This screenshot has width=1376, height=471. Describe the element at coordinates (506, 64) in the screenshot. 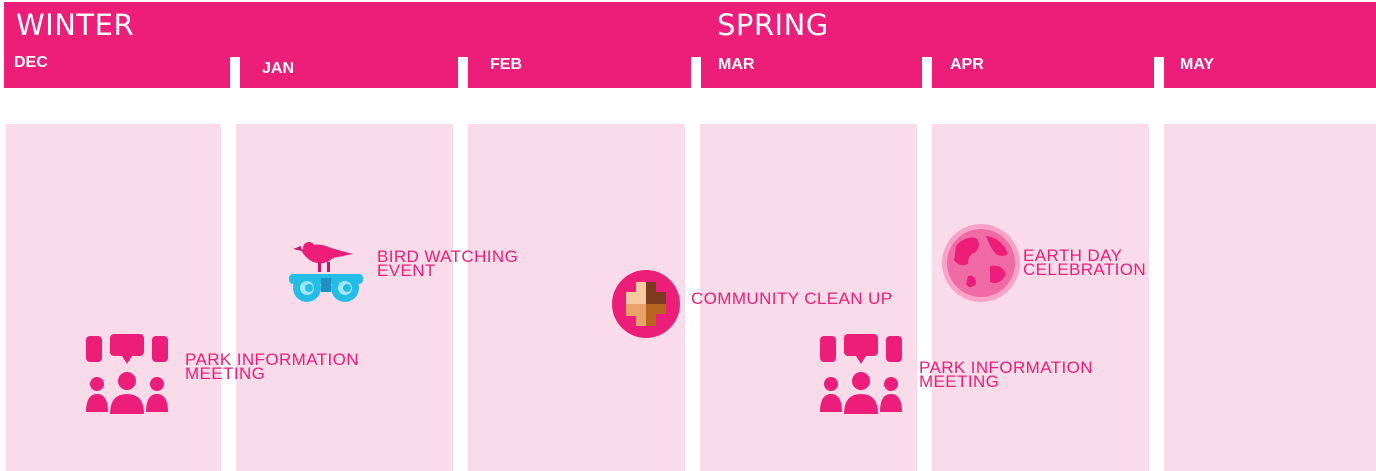

I see `month-feb: FEB` at that location.